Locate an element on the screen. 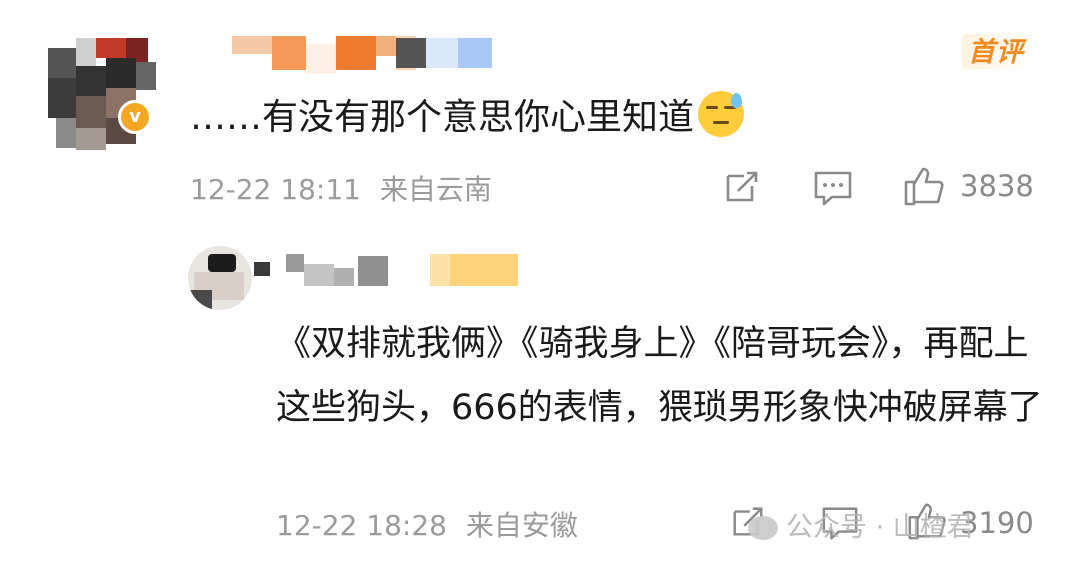  comment-meta: 12-22 18:11 来自云南 is located at coordinates (341, 188).